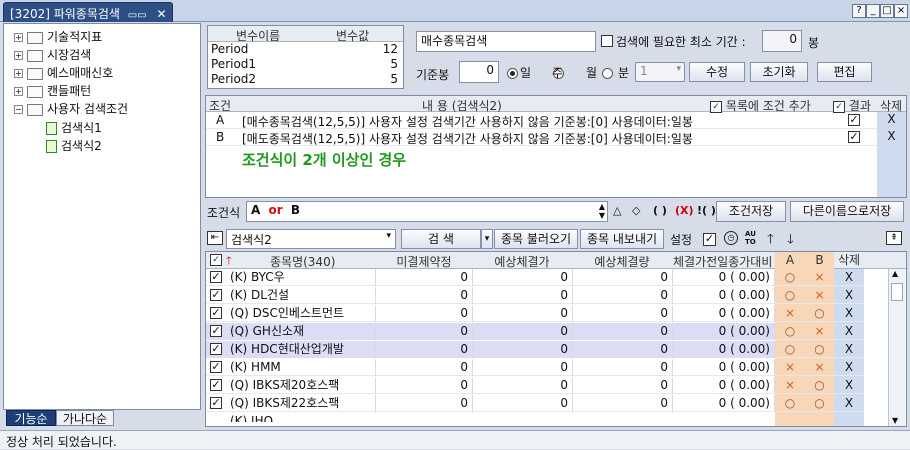 The width and height of the screenshot is (910, 450). What do you see at coordinates (779, 72) in the screenshot?
I see `reset-button: 초기화` at bounding box center [779, 72].